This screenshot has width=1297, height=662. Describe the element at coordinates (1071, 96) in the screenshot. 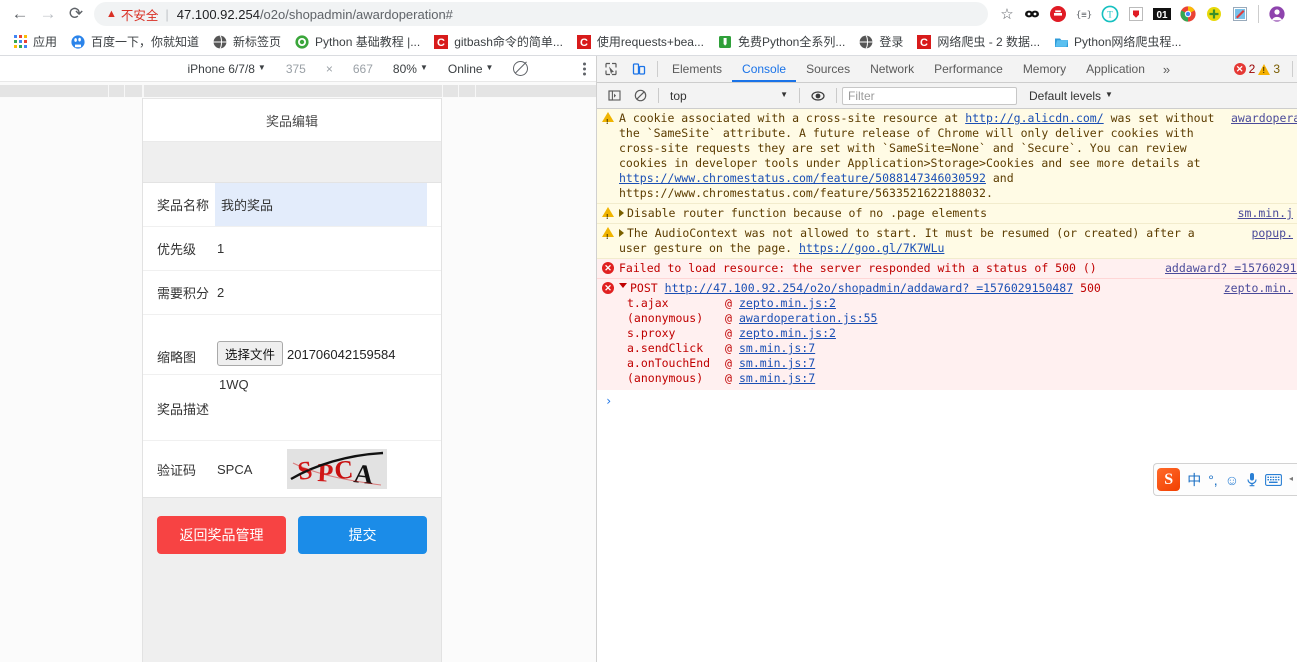

I see `log-levels-select: Default levels ▼` at that location.